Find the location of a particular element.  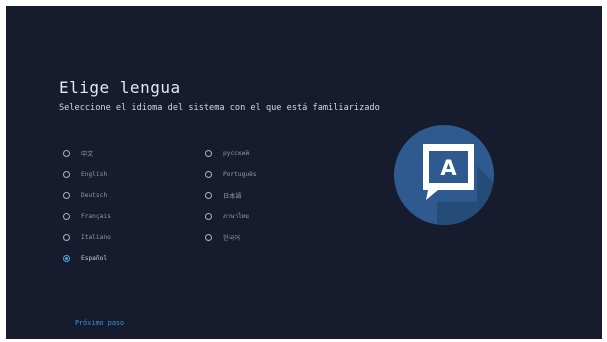

language-label: ภาษาไทย is located at coordinates (236, 216).